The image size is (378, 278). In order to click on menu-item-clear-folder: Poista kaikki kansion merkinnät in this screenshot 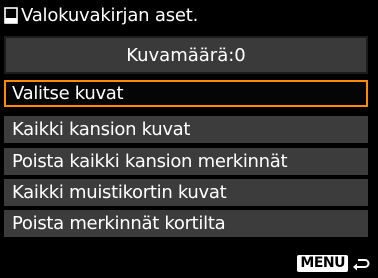, I will do `click(186, 161)`.